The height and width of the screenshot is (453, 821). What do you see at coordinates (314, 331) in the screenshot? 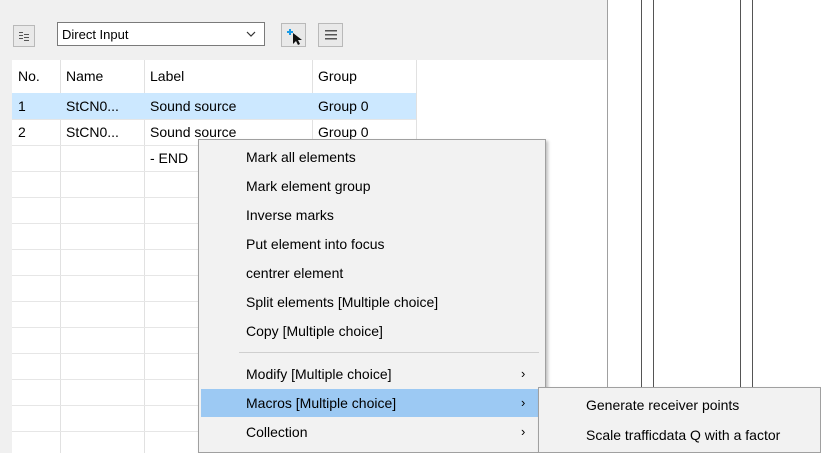
I see `menu-item-label: Copy [Multiple choice]` at bounding box center [314, 331].